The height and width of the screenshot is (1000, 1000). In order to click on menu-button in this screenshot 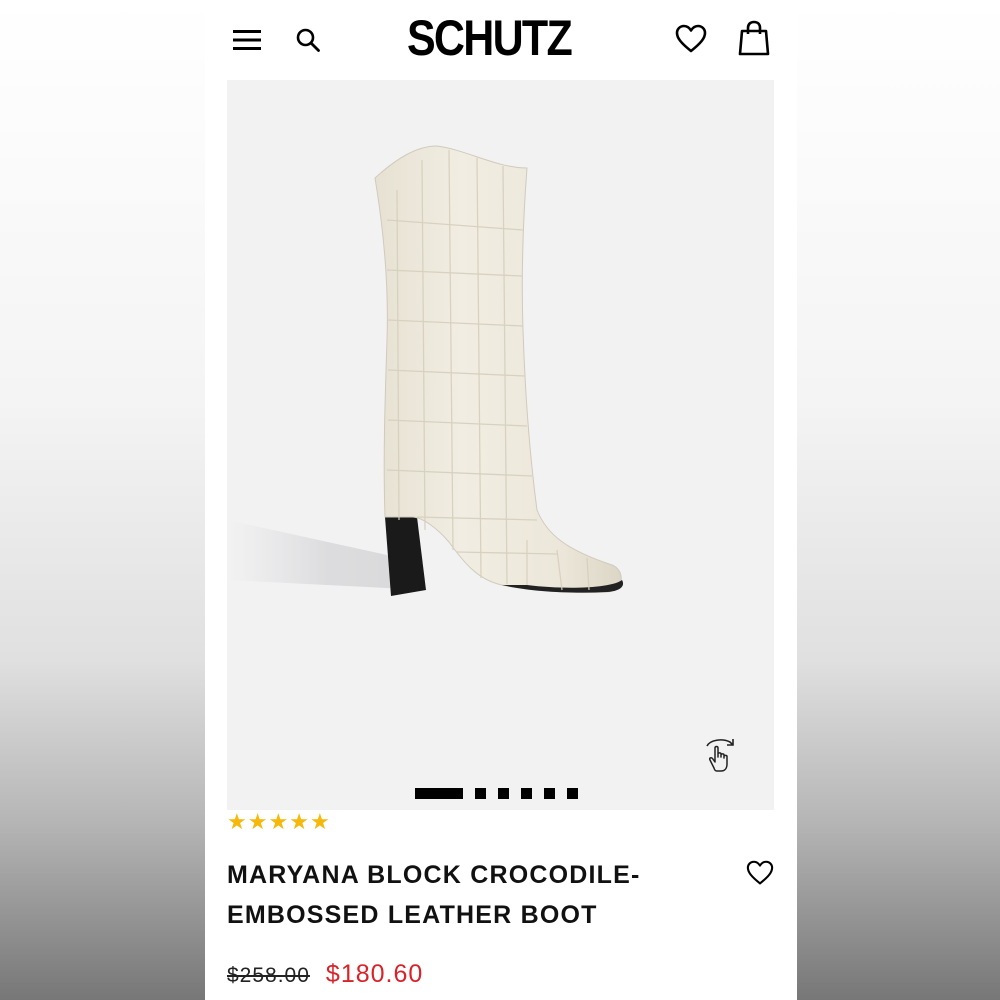, I will do `click(247, 40)`.